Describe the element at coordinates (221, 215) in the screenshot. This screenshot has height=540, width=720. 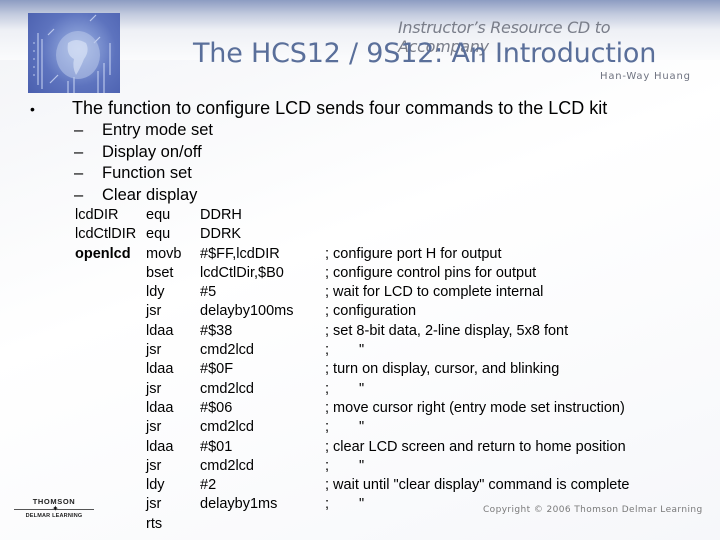
I see `code-operand: DDRH` at that location.